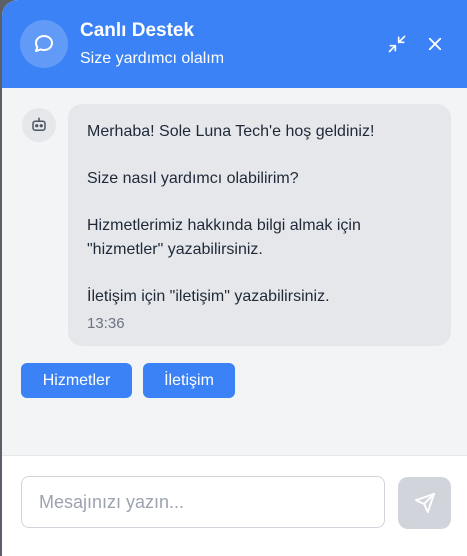 Image resolution: width=467 pixels, height=556 pixels. What do you see at coordinates (203, 502) in the screenshot?
I see `message-input` at bounding box center [203, 502].